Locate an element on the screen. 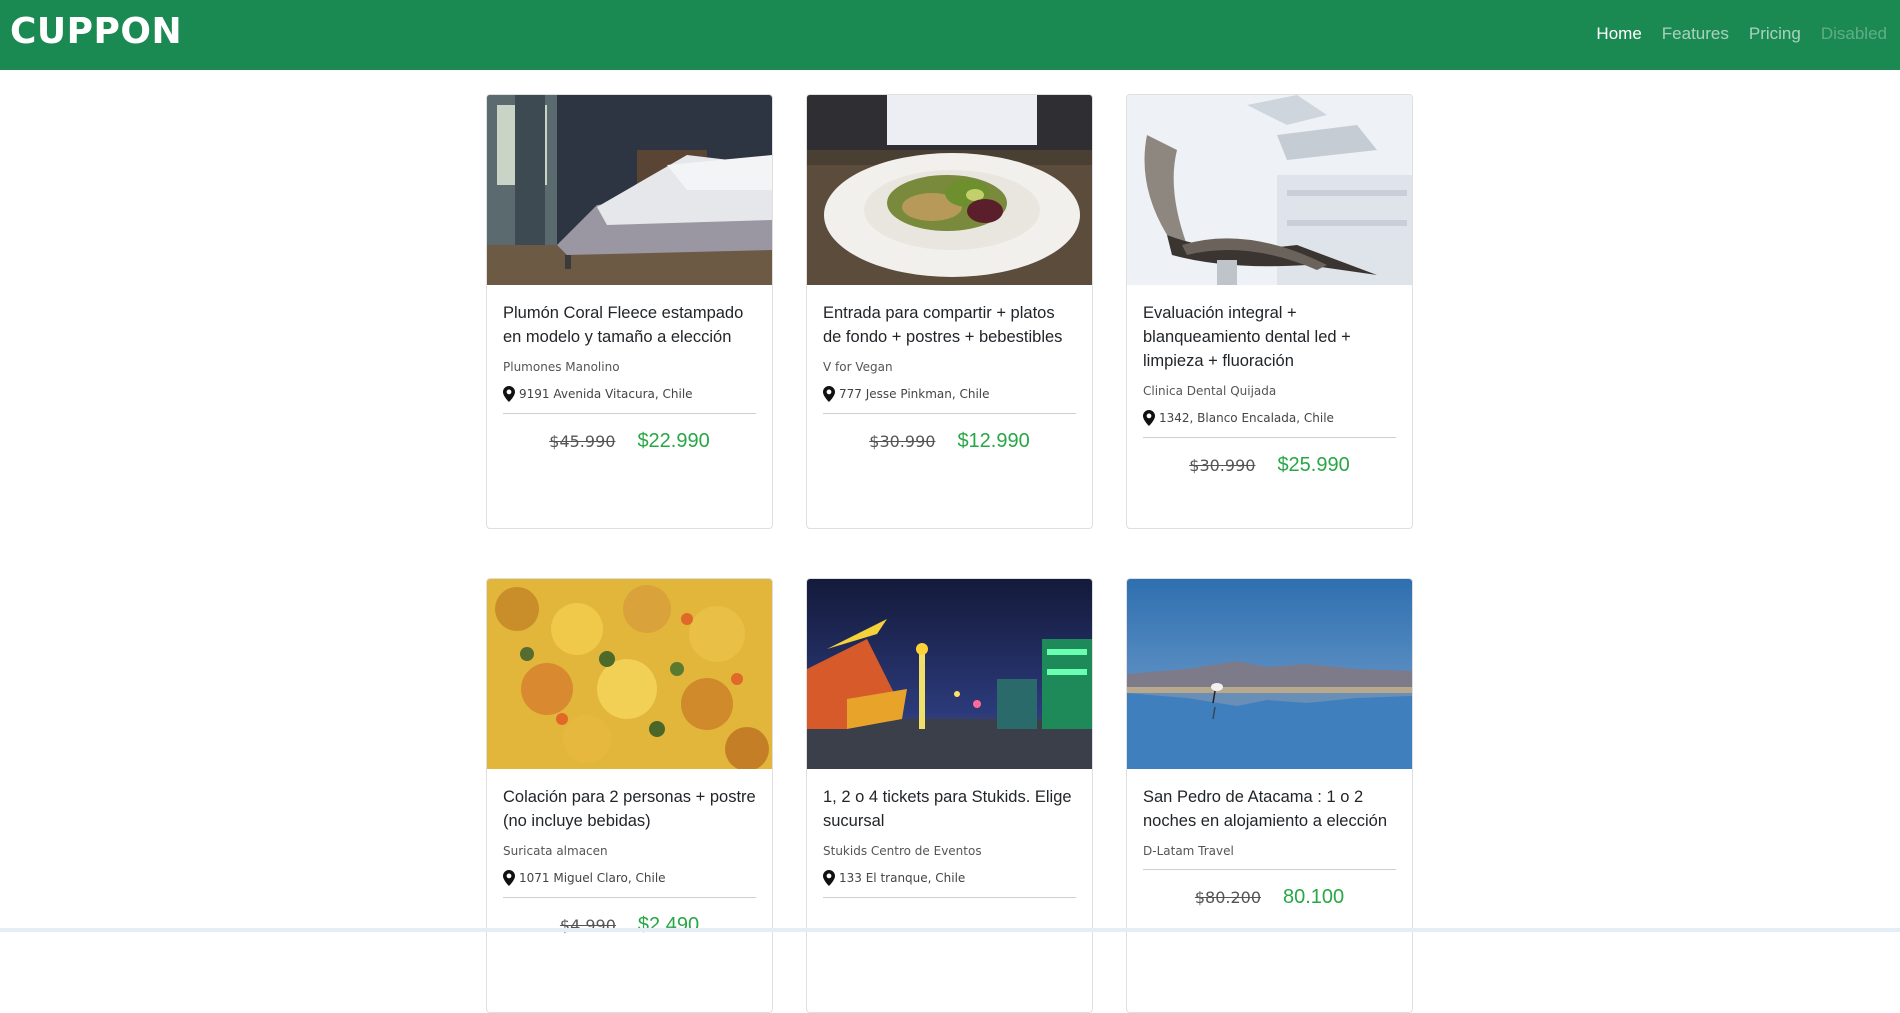 This screenshot has height=1013, width=1900. merchant-name: Plumones Manolino is located at coordinates (561, 367).